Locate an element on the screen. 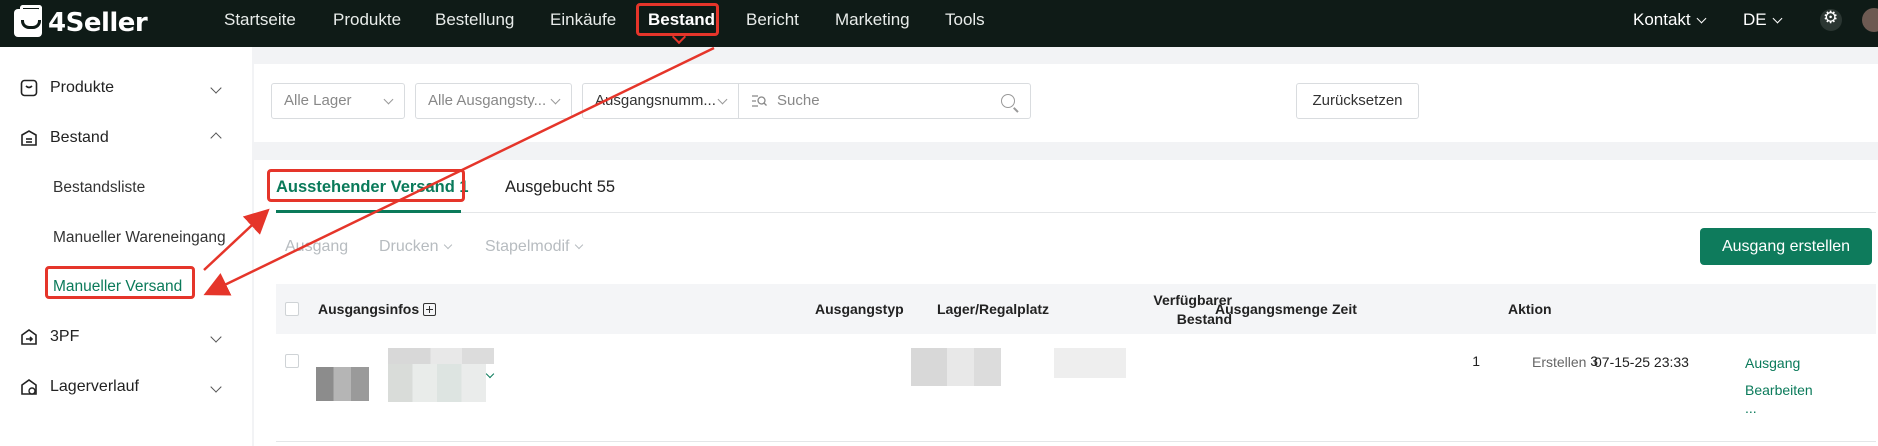 This screenshot has height=446, width=1878. search-filter-icon is located at coordinates (759, 101).